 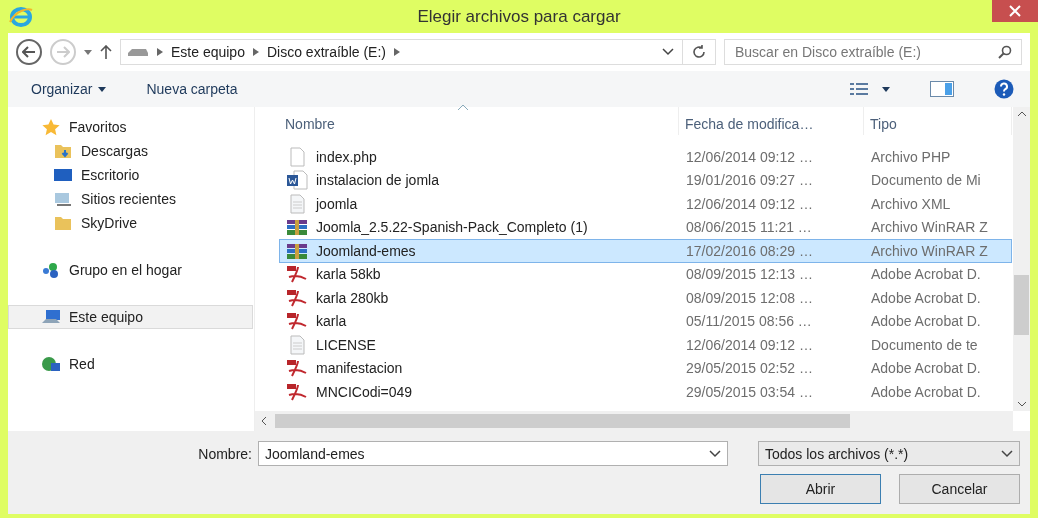 What do you see at coordinates (480, 180) in the screenshot?
I see `file-name: instalacion de jomla` at bounding box center [480, 180].